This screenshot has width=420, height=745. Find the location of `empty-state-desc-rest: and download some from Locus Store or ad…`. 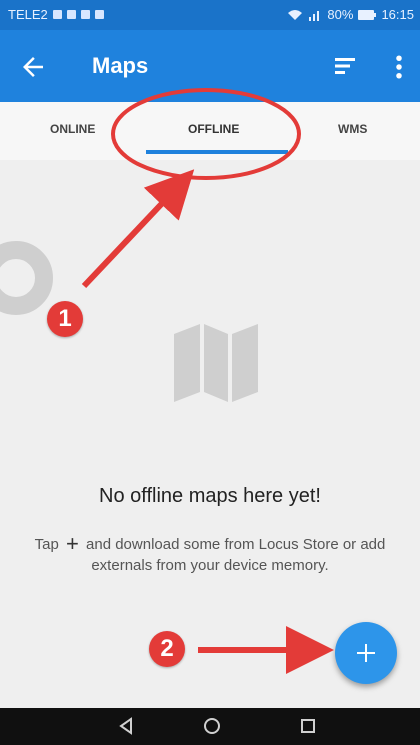

empty-state-desc-rest: and download some from Locus Store or ad… is located at coordinates (236, 555).